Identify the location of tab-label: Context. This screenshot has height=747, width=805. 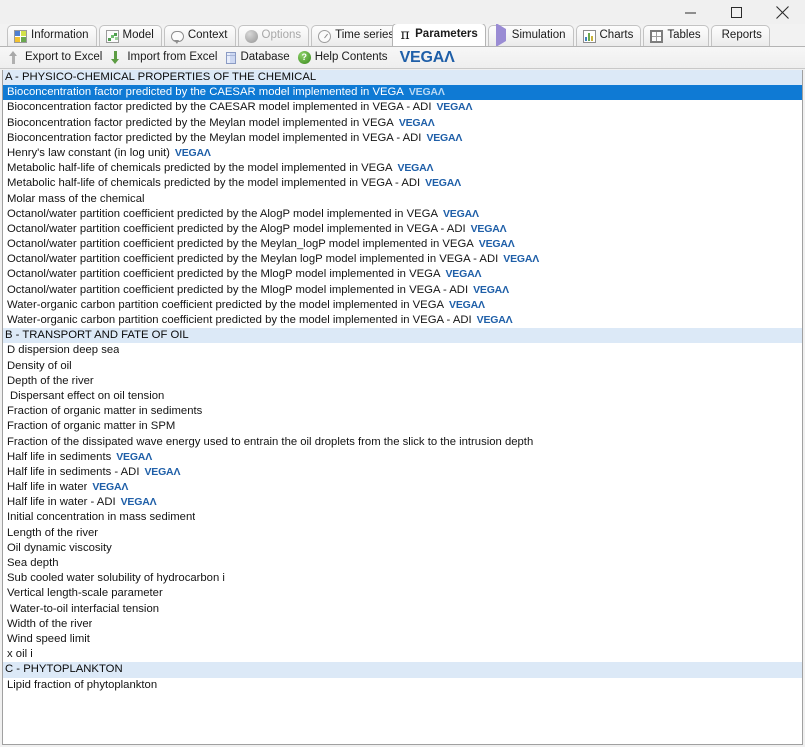
(207, 35).